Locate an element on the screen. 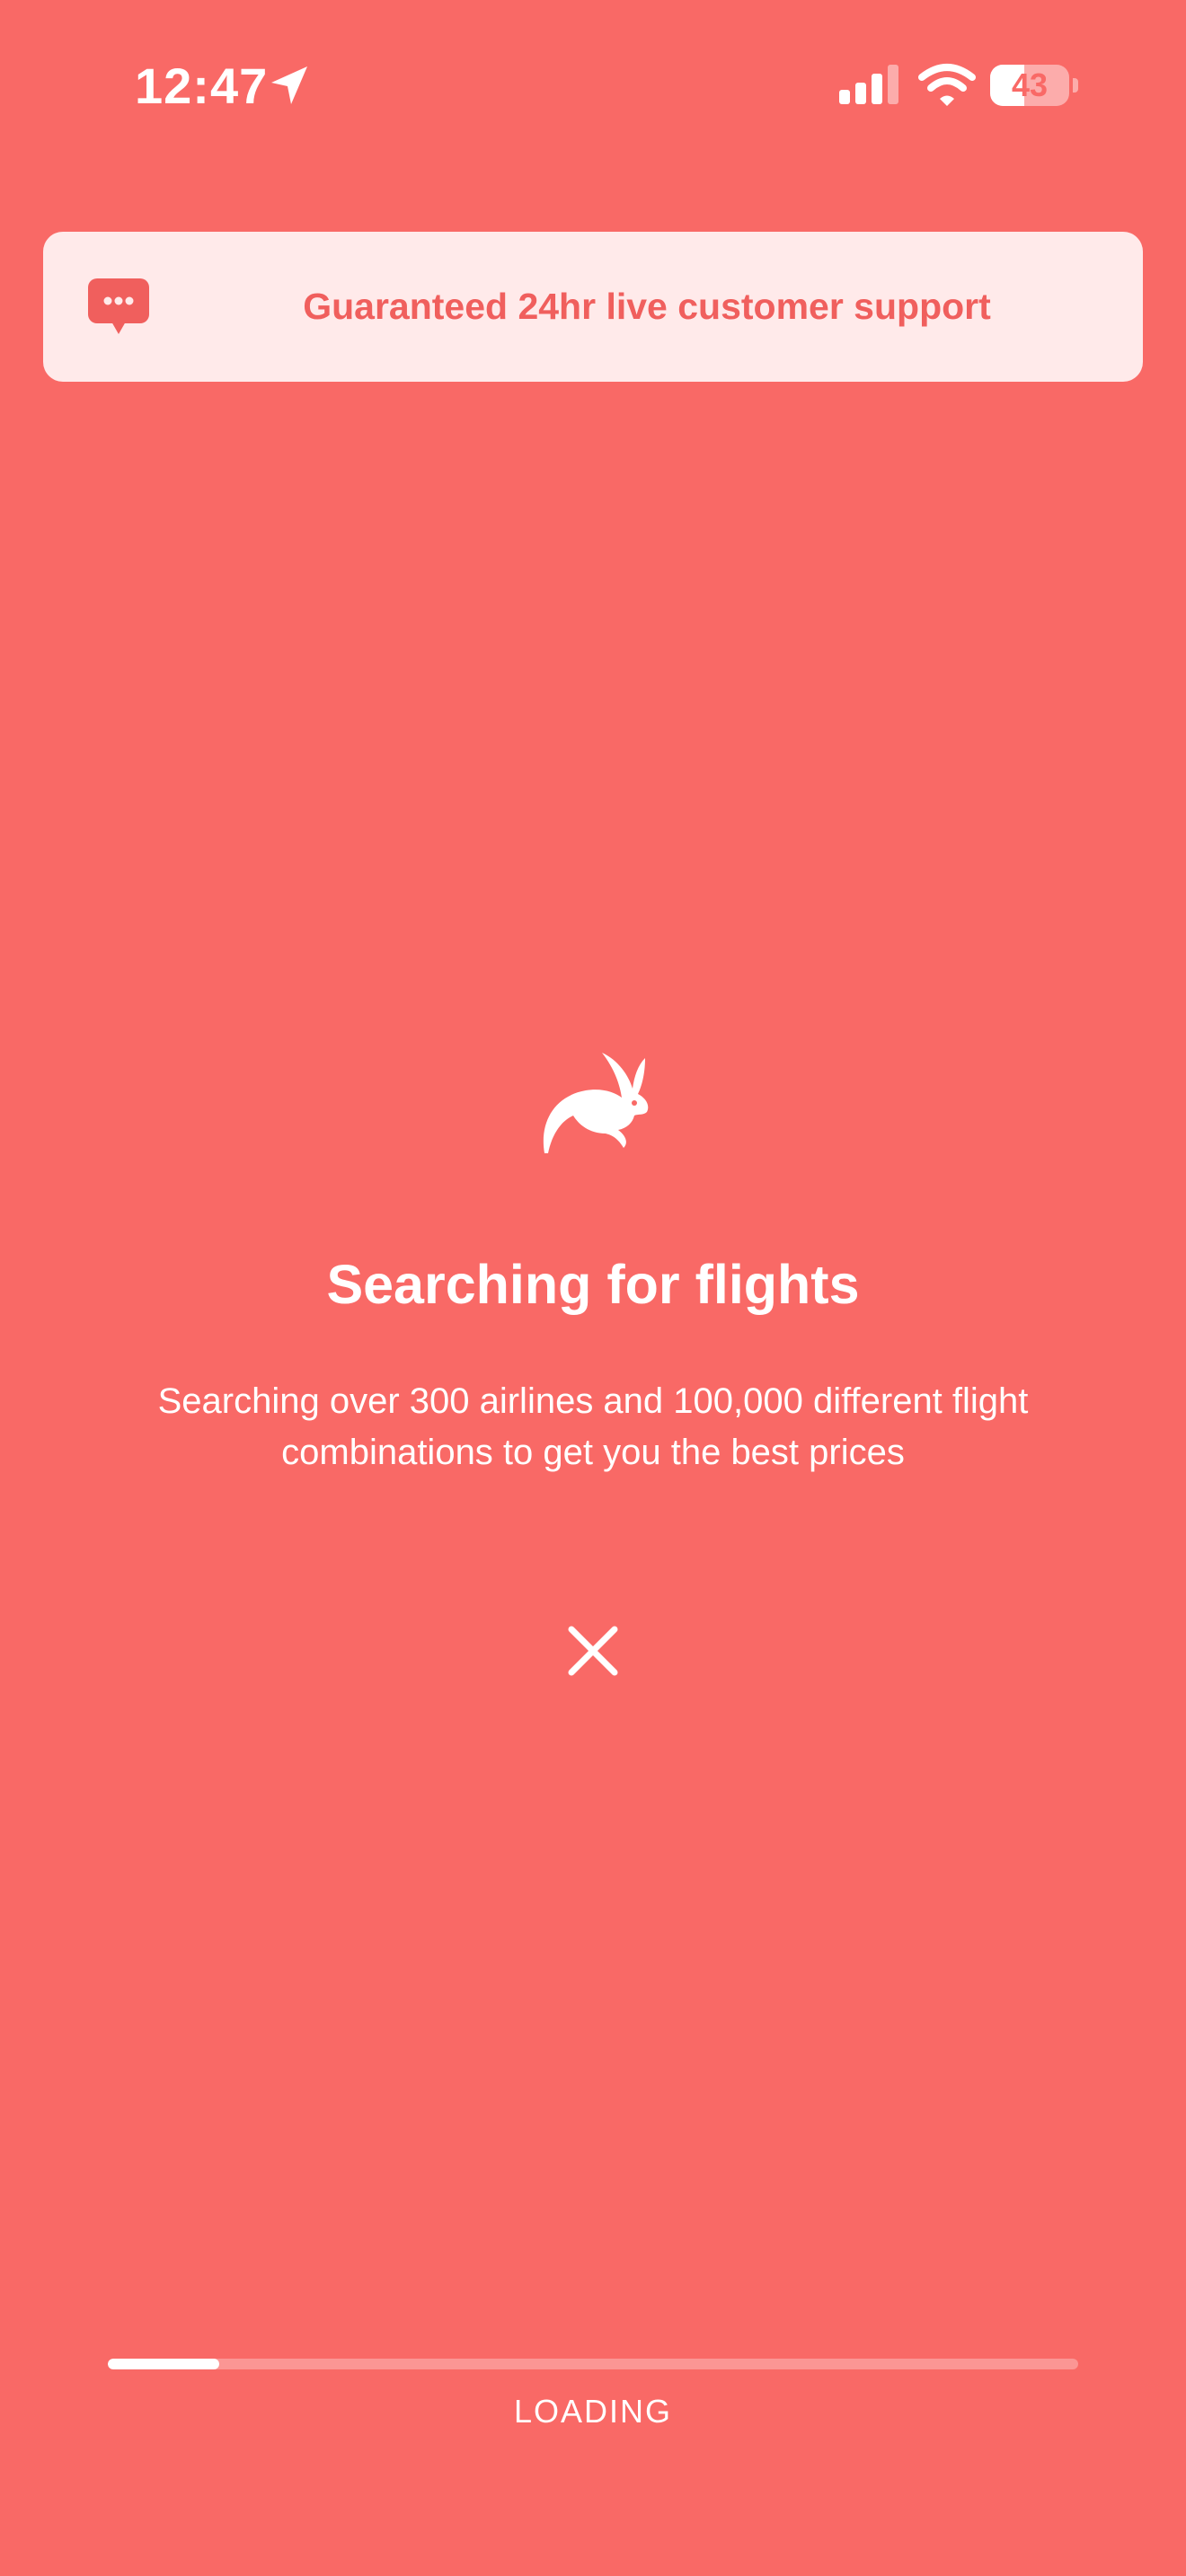 The height and width of the screenshot is (2576, 1186). close-button is located at coordinates (593, 1651).